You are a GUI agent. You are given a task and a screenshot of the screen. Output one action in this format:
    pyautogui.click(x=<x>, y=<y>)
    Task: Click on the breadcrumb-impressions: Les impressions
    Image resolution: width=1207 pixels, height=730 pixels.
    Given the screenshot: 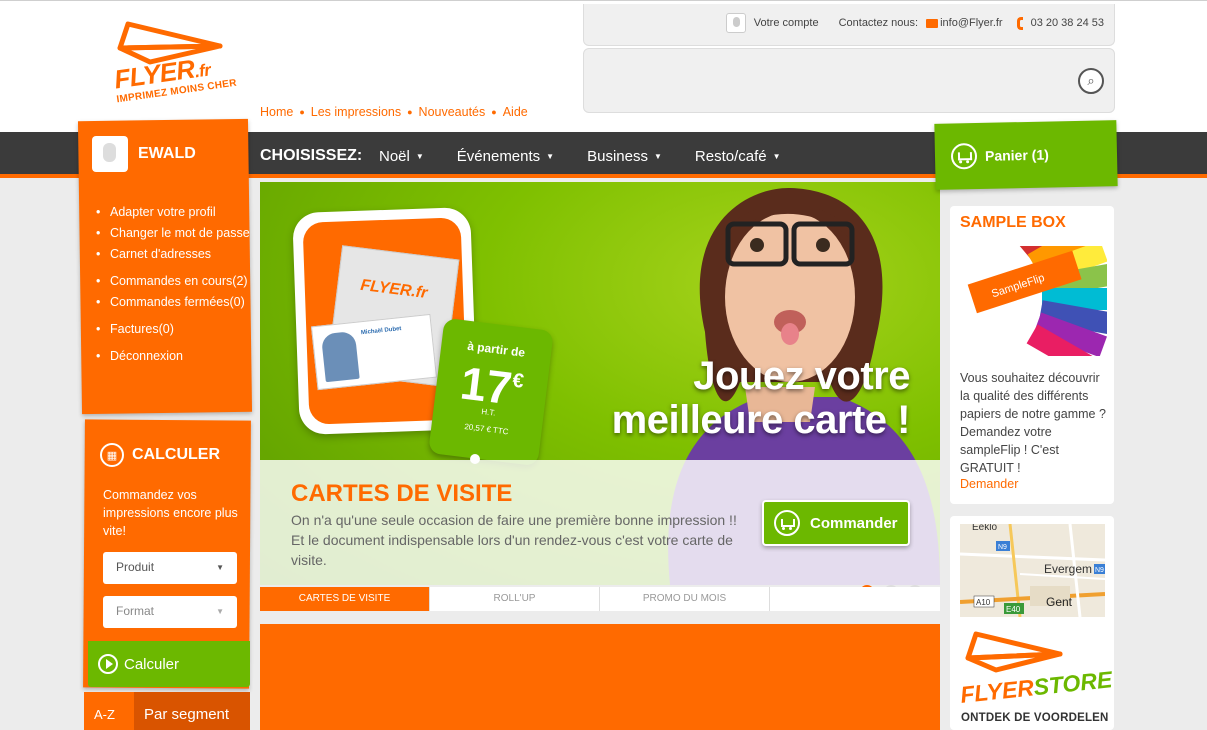 What is the action you would take?
    pyautogui.click(x=356, y=112)
    